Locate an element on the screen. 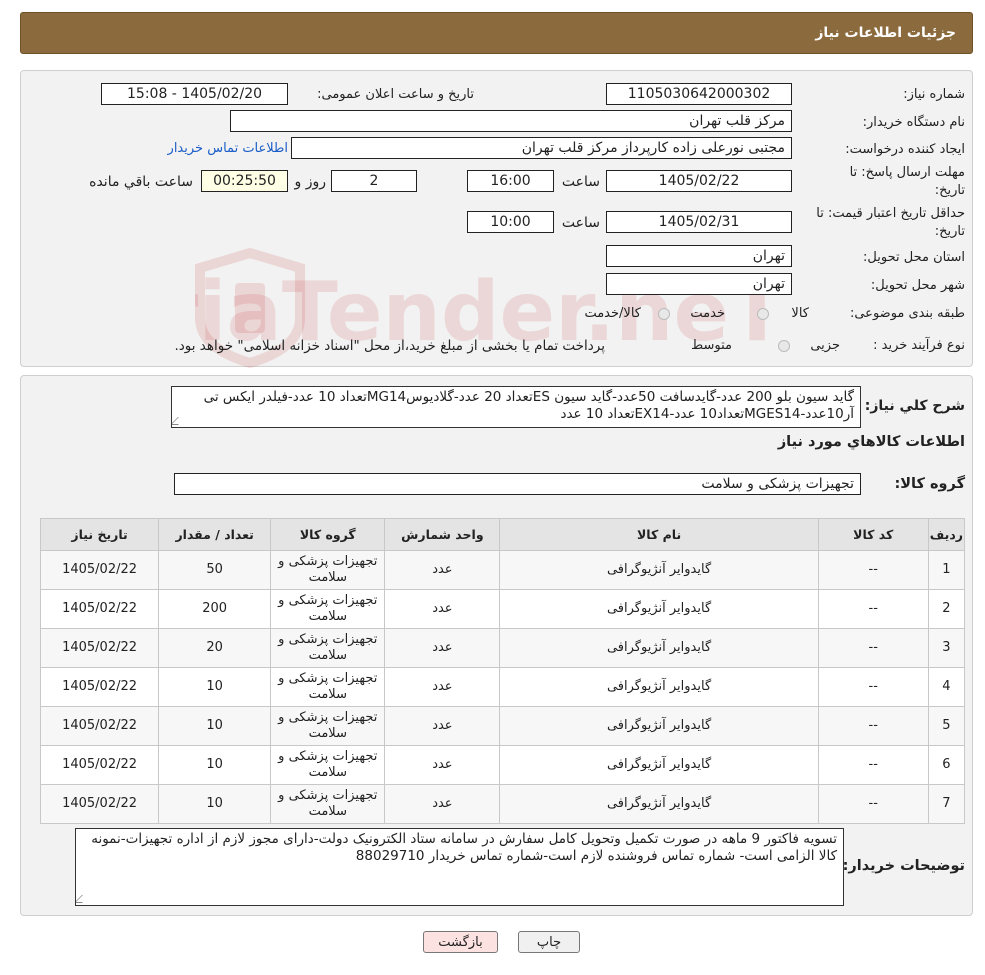 The height and width of the screenshot is (975, 985). radio-goods-icon is located at coordinates (763, 313).